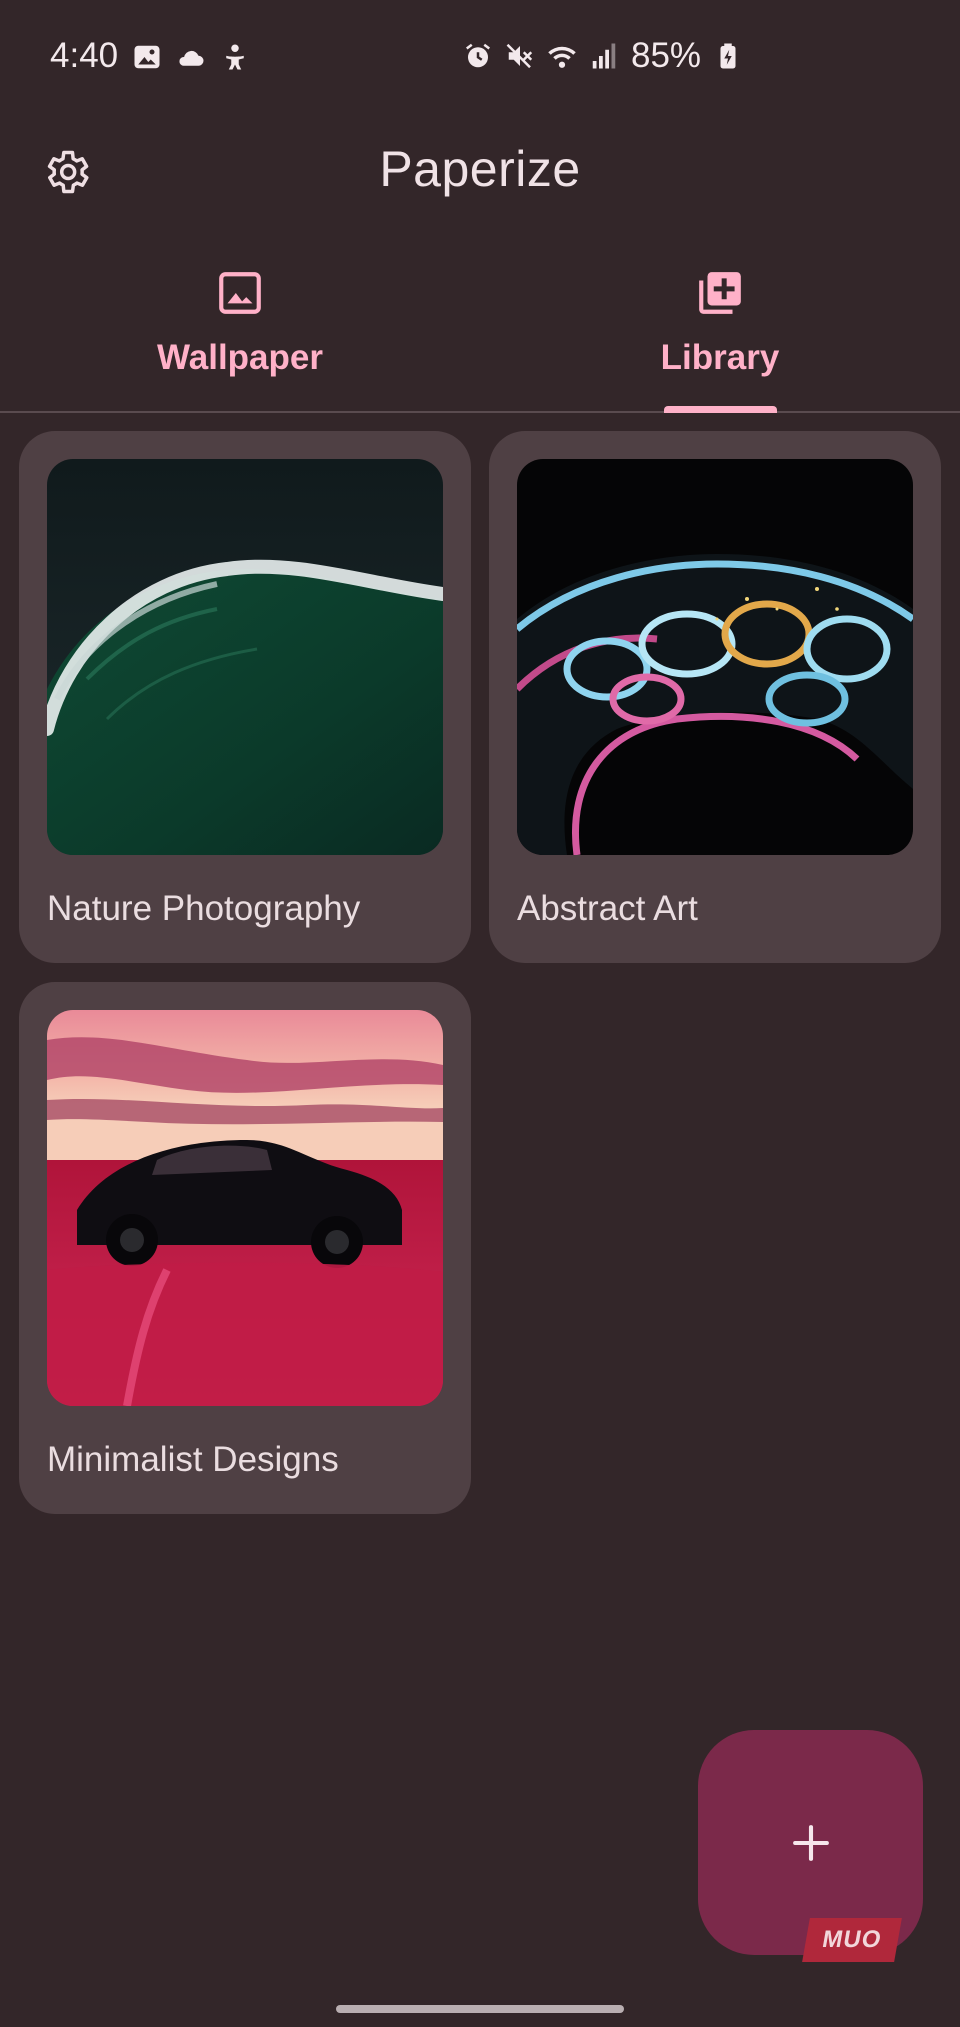 The height and width of the screenshot is (2027, 960). I want to click on status-bar: 4:40 85%, so click(480, 58).